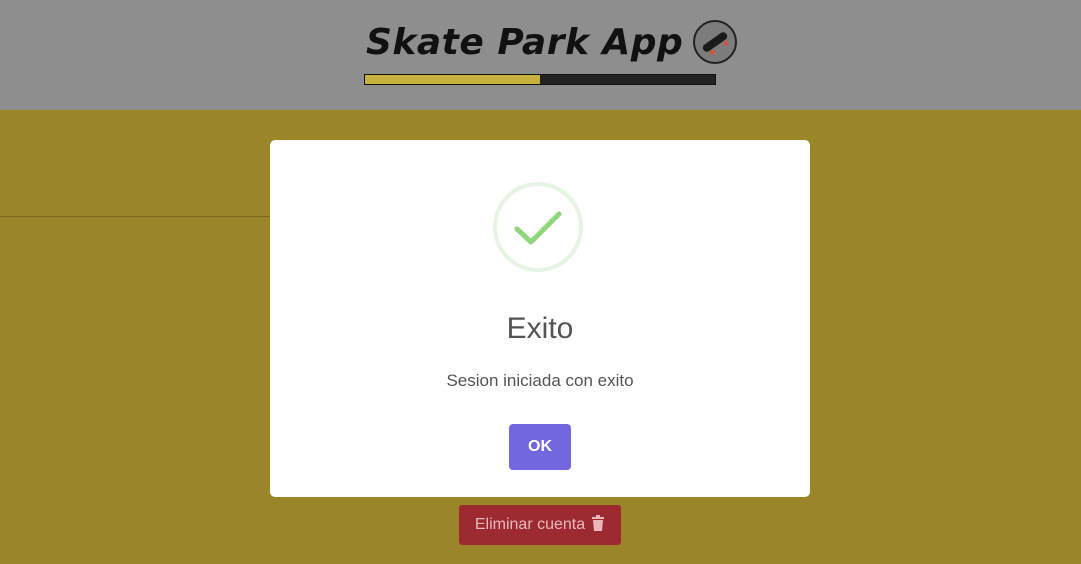  What do you see at coordinates (540, 447) in the screenshot?
I see `ok-button: OK` at bounding box center [540, 447].